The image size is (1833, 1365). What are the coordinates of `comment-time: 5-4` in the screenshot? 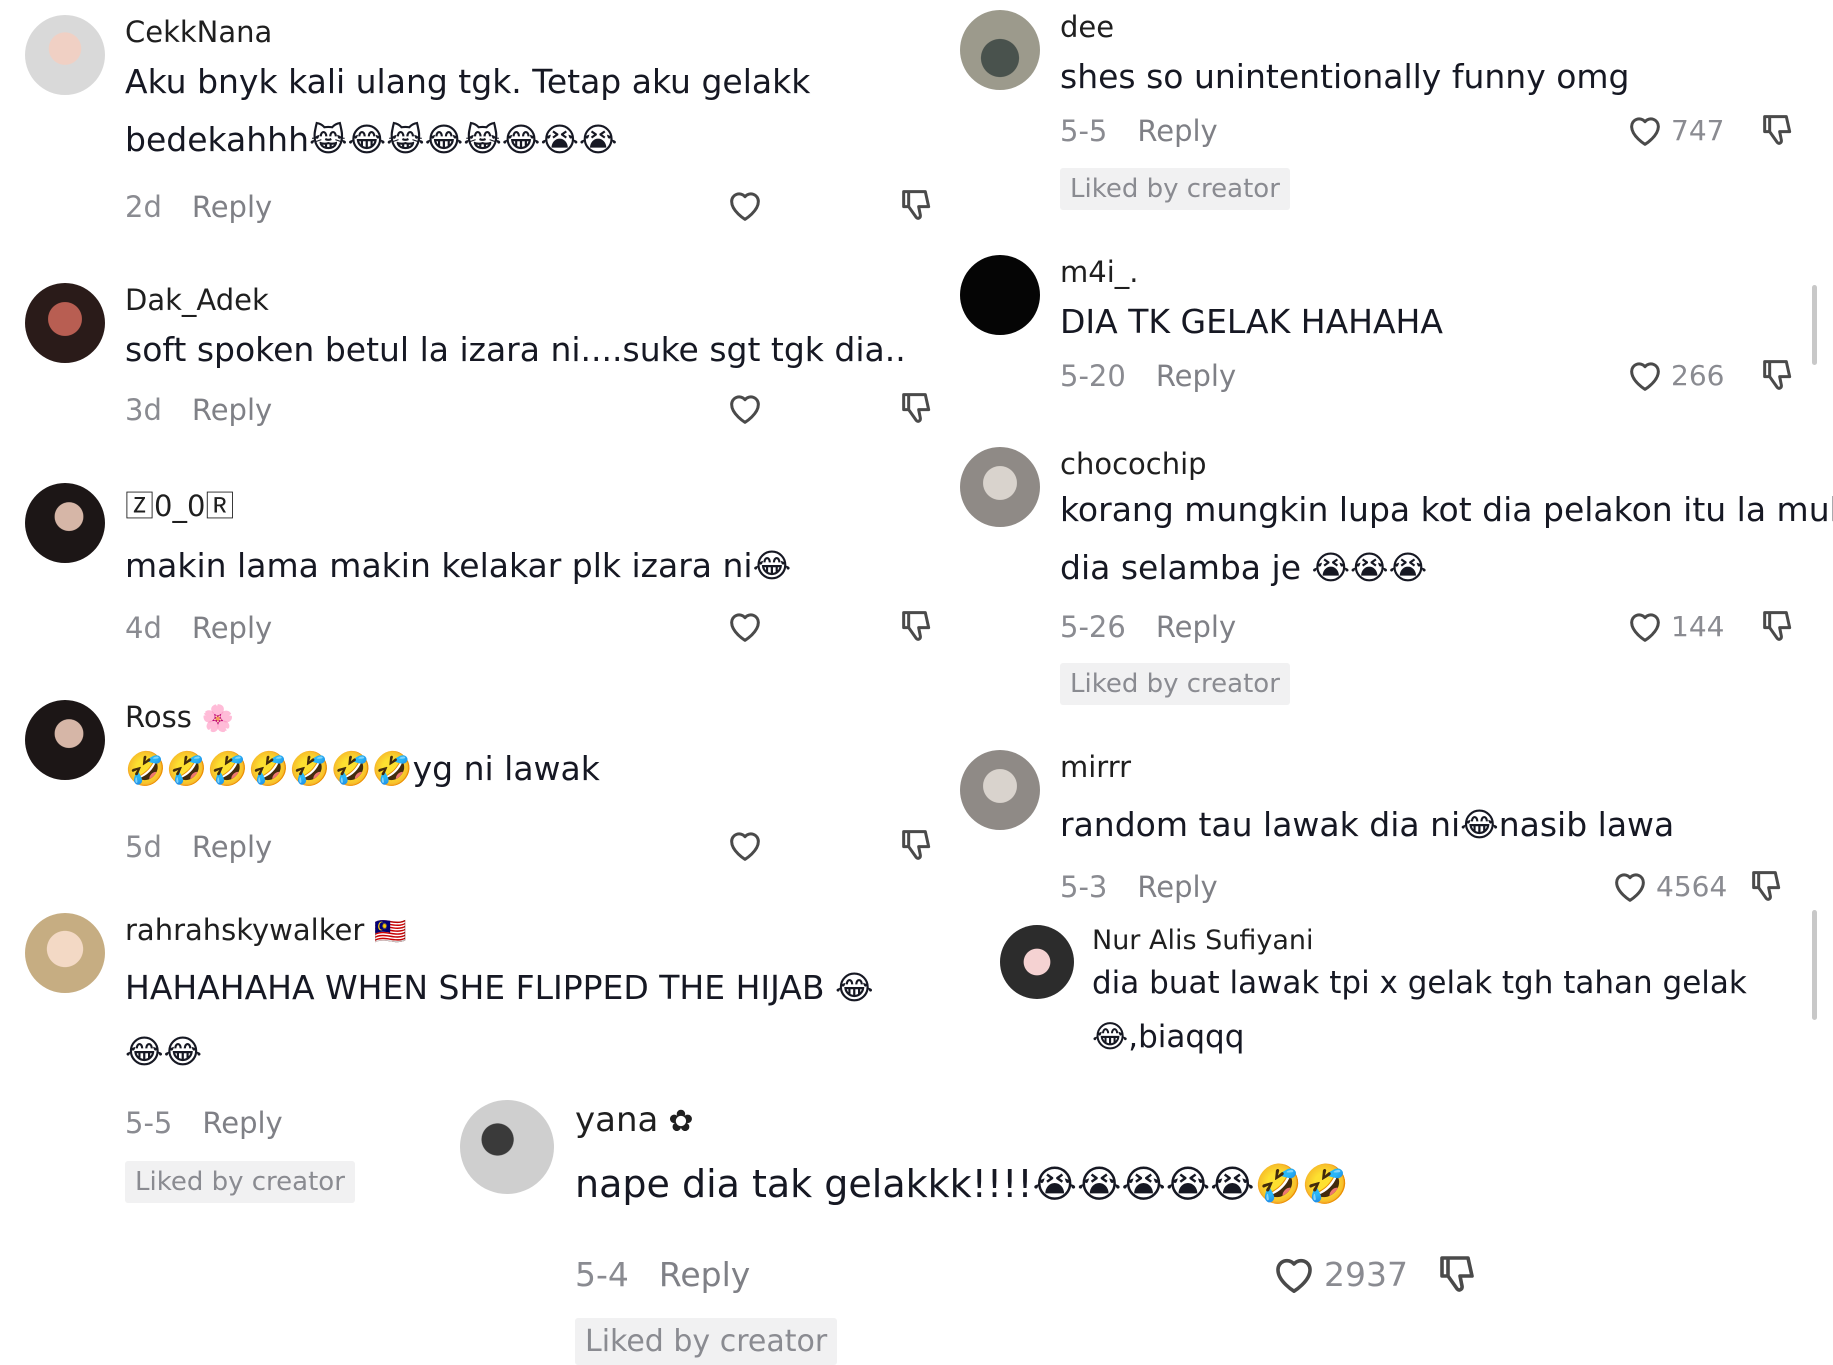 It's located at (602, 1274).